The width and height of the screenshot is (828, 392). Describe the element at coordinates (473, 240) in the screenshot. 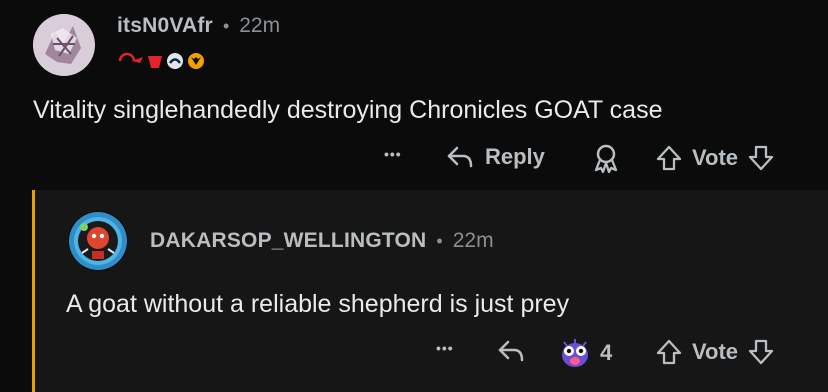

I see `reply-timestamp: 22m` at that location.